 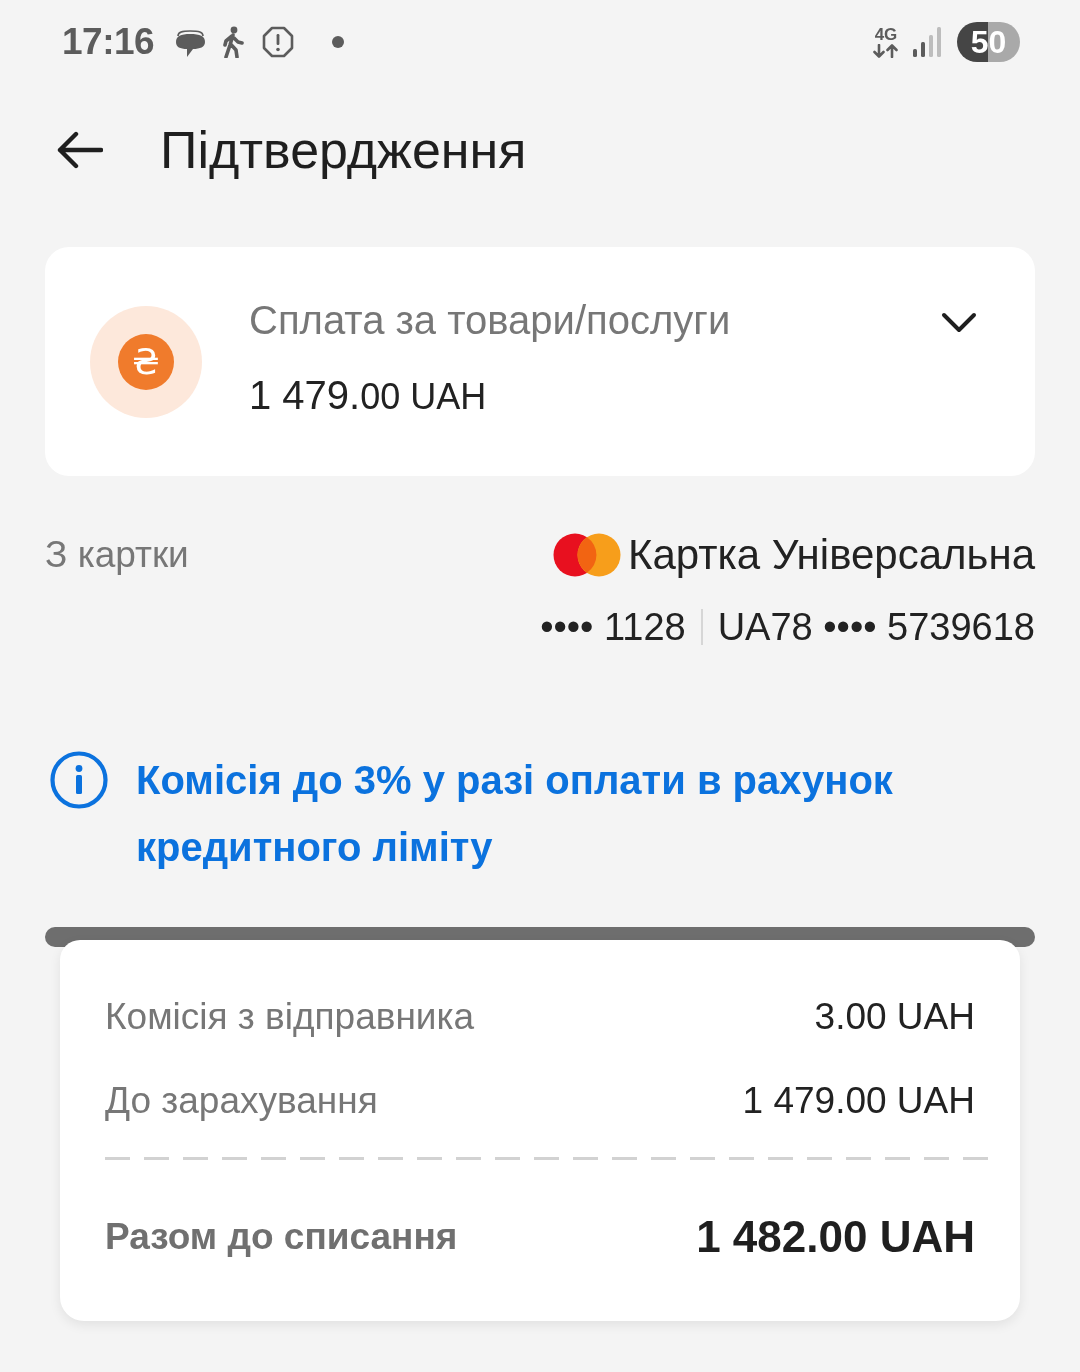 What do you see at coordinates (927, 42) in the screenshot?
I see `signal-icon` at bounding box center [927, 42].